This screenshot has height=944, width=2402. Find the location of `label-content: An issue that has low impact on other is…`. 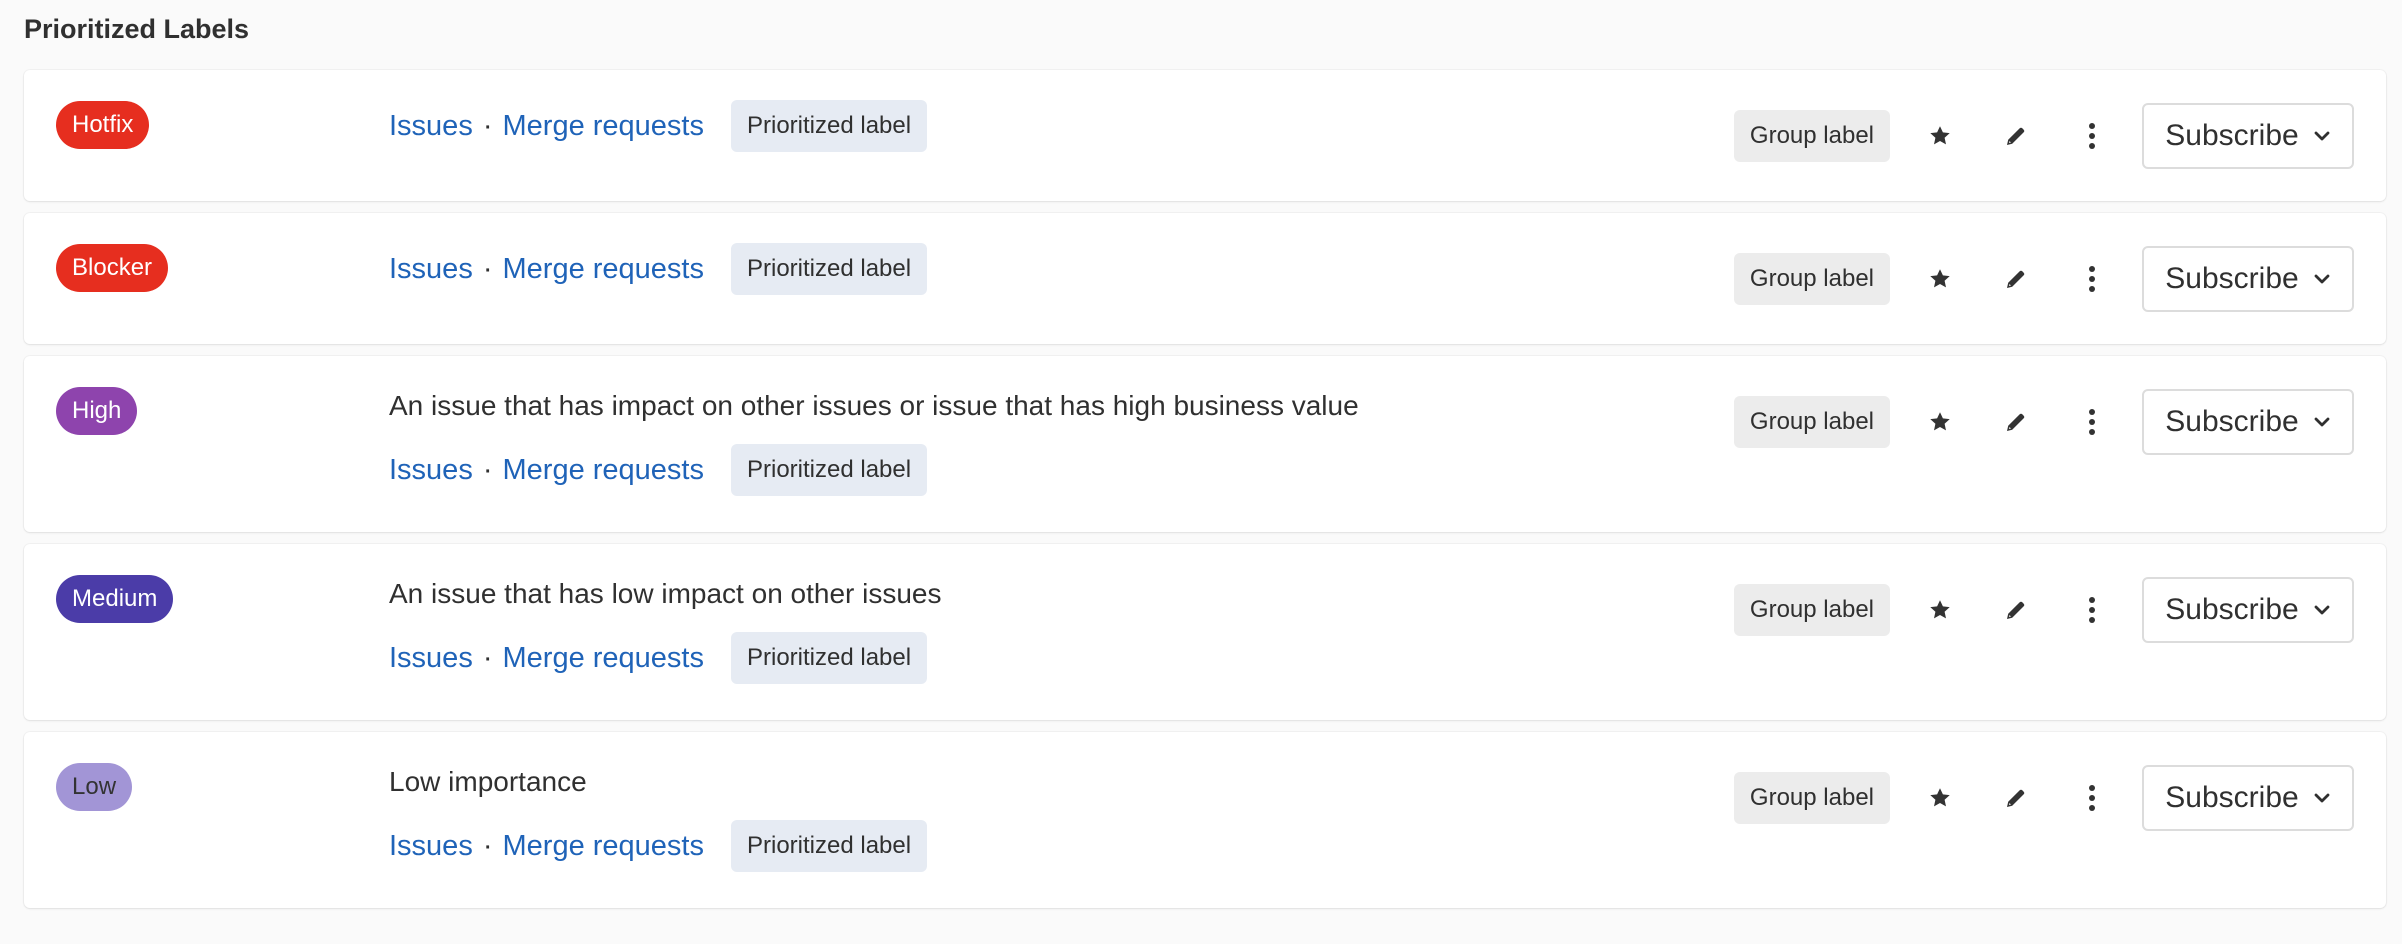

label-content: An issue that has low impact on other is… is located at coordinates (1087, 629).